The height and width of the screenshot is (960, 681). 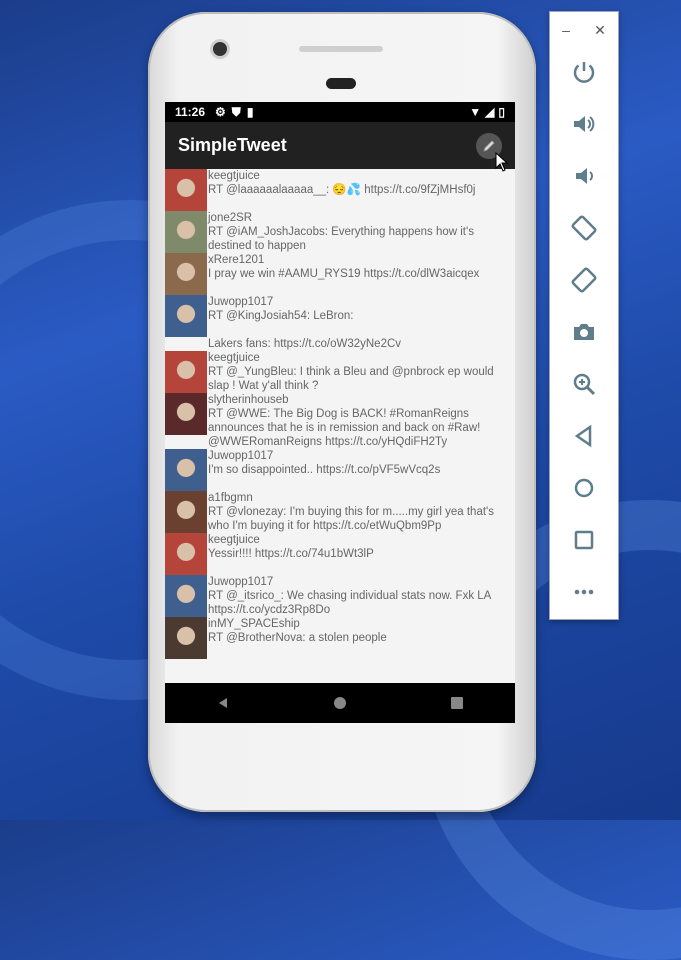 What do you see at coordinates (190, 112) in the screenshot?
I see `status-time: 11:26` at bounding box center [190, 112].